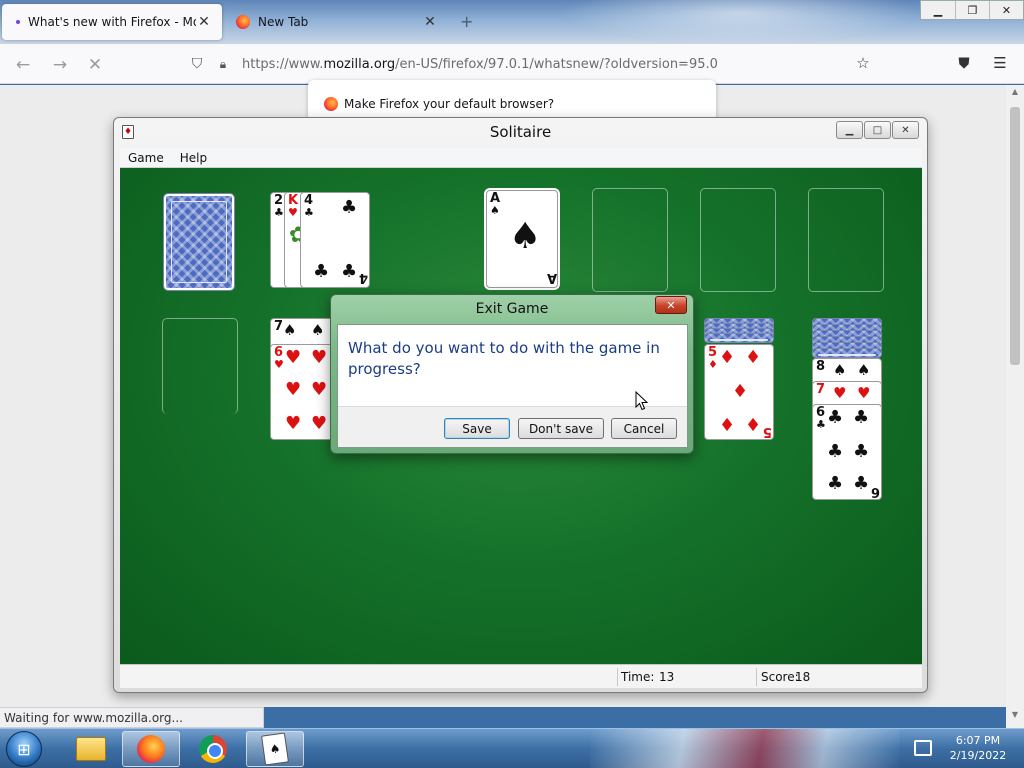 The width and height of the screenshot is (1024, 768). I want to click on clock-time: 6:07 PM, so click(978, 740).